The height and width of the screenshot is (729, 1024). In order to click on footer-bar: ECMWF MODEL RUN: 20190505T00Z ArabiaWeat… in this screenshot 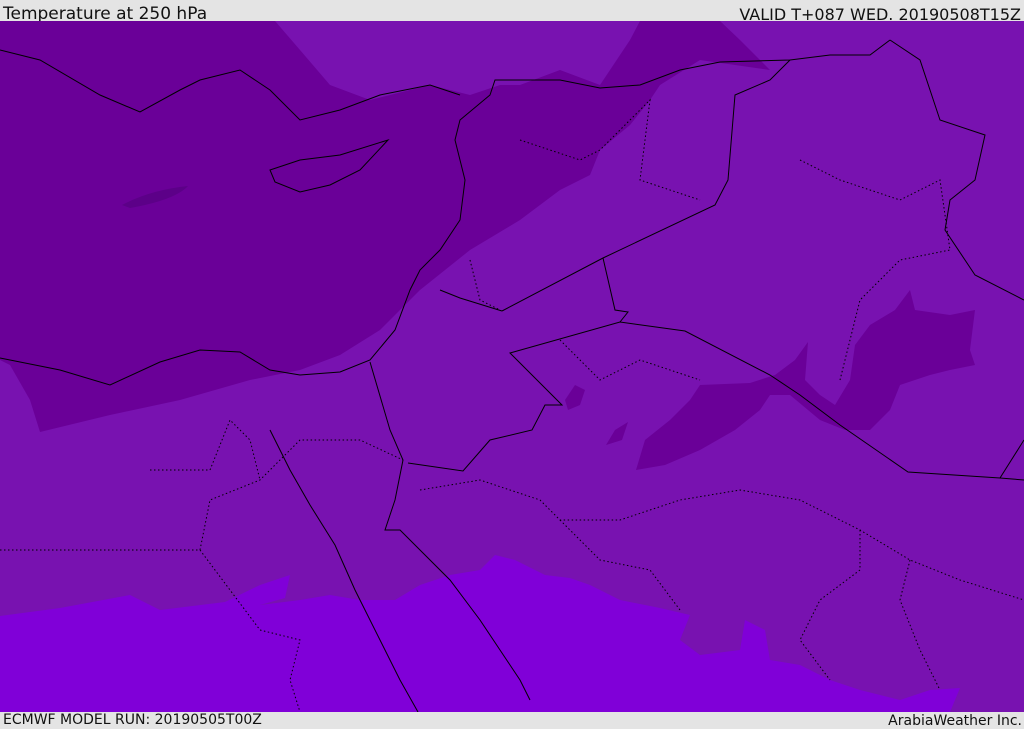, I will do `click(512, 720)`.